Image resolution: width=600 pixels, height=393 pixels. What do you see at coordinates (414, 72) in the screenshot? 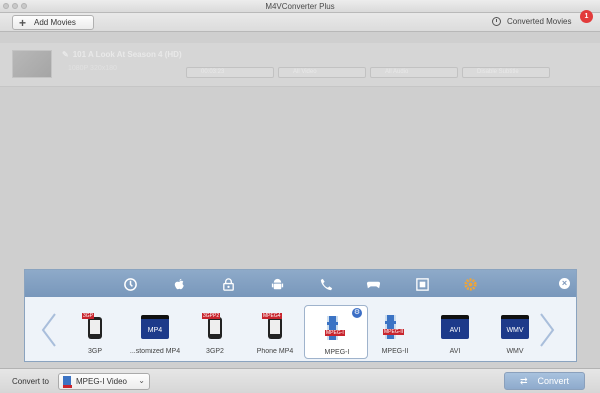
I see `audio-select: All Audio` at bounding box center [414, 72].